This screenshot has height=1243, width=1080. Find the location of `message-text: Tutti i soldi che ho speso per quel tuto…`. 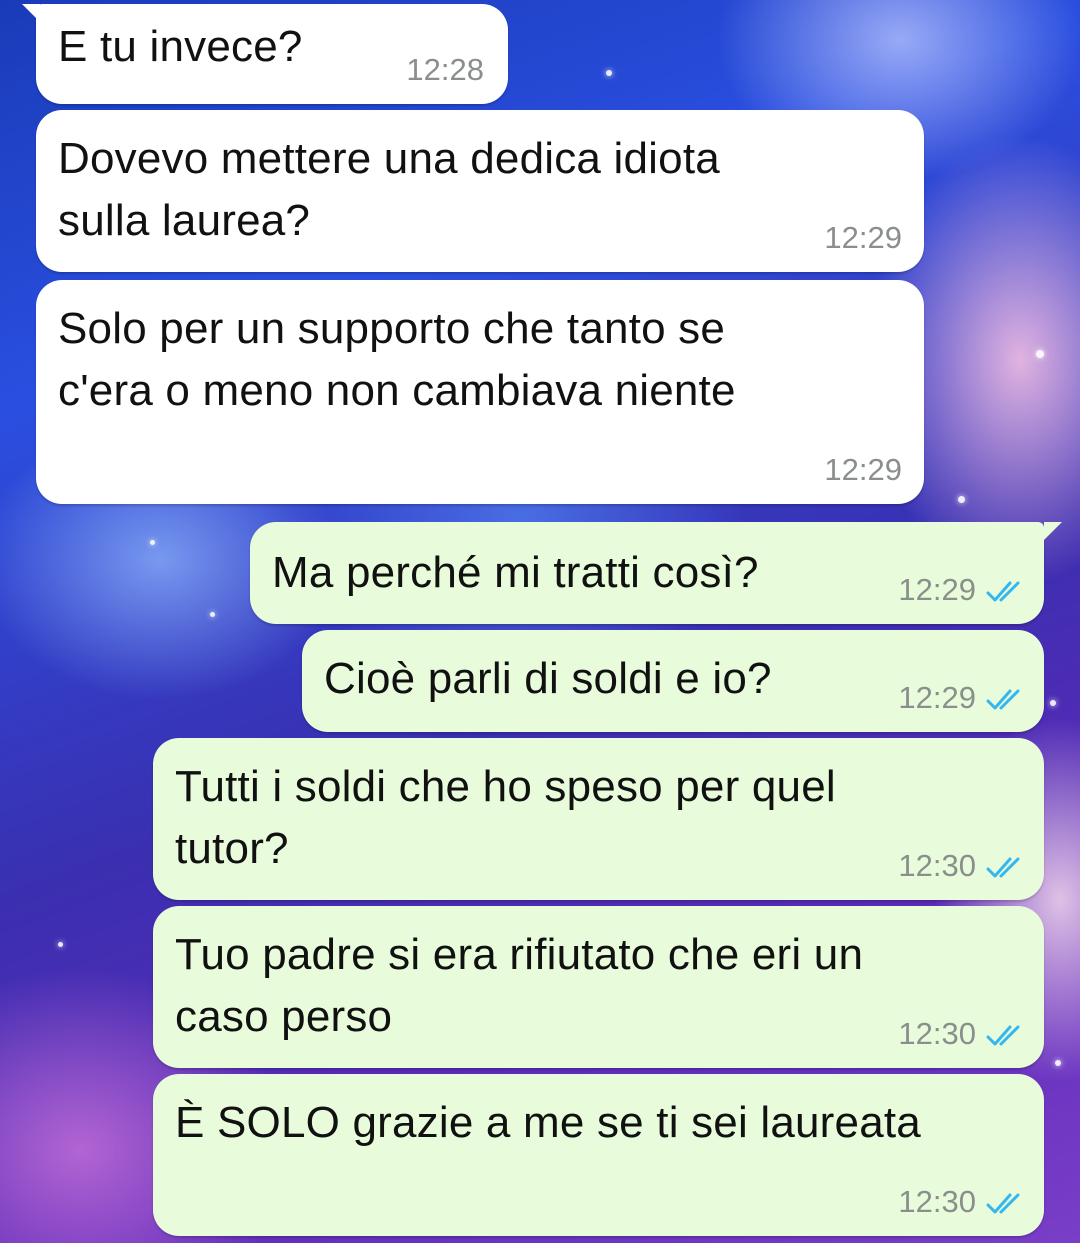

message-text: Tutti i soldi che ho speso per quel tuto… is located at coordinates (505, 817).